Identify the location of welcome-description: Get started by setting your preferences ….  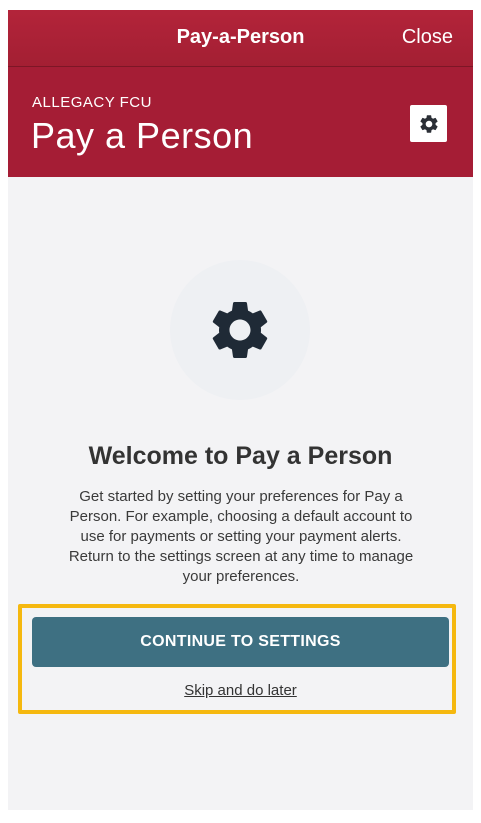
(241, 536).